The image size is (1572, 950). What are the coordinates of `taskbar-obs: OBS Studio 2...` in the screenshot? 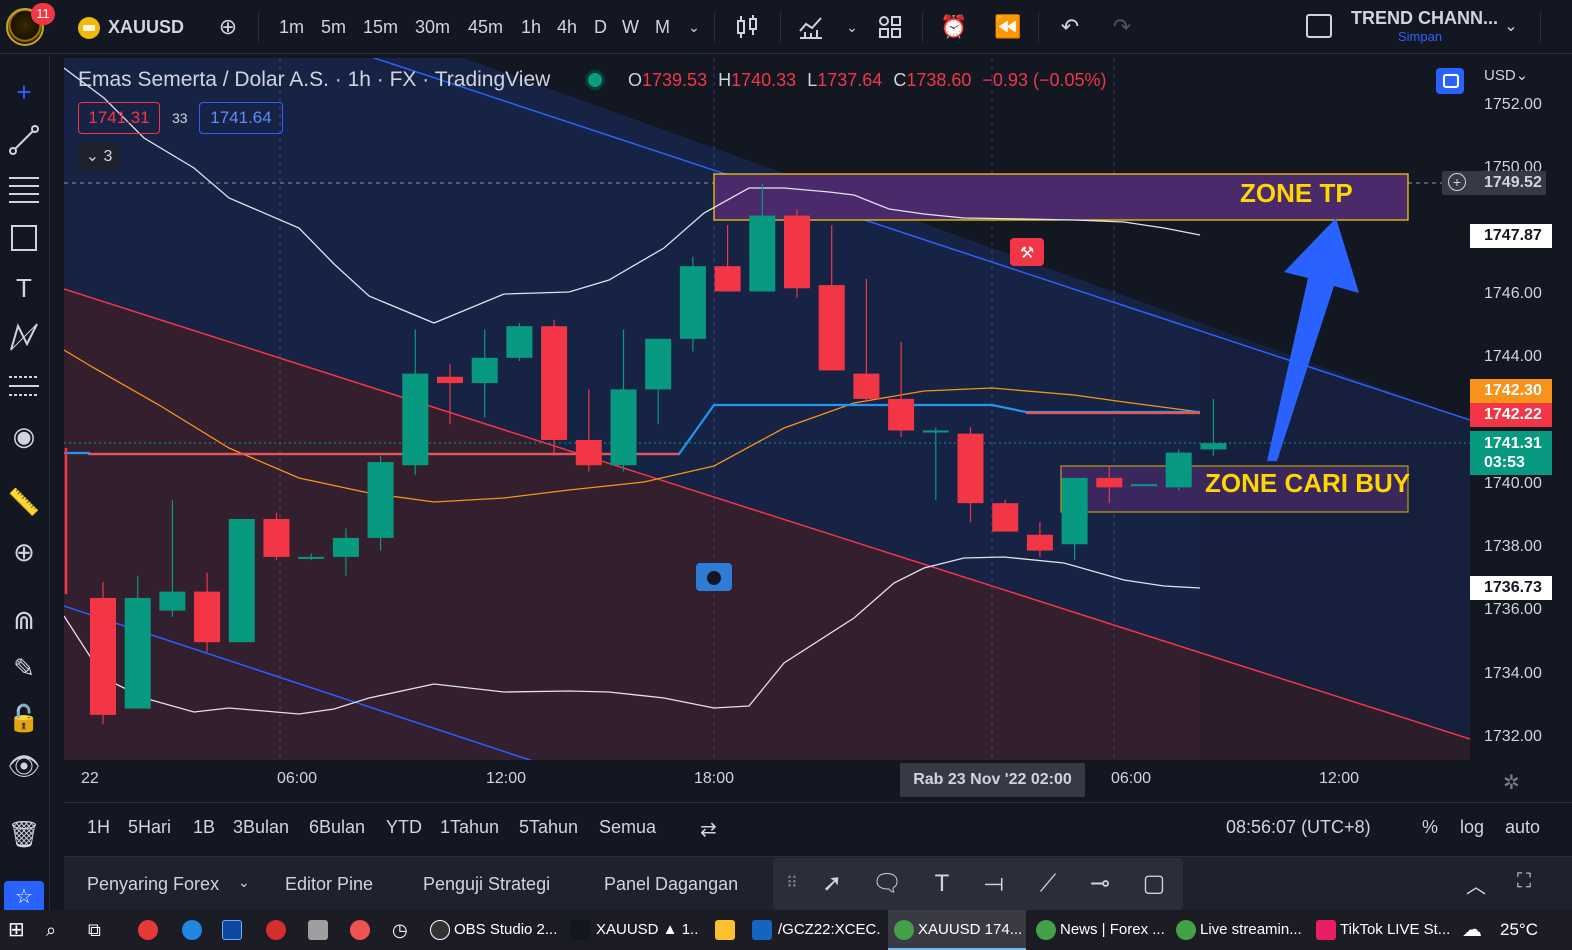 It's located at (492, 930).